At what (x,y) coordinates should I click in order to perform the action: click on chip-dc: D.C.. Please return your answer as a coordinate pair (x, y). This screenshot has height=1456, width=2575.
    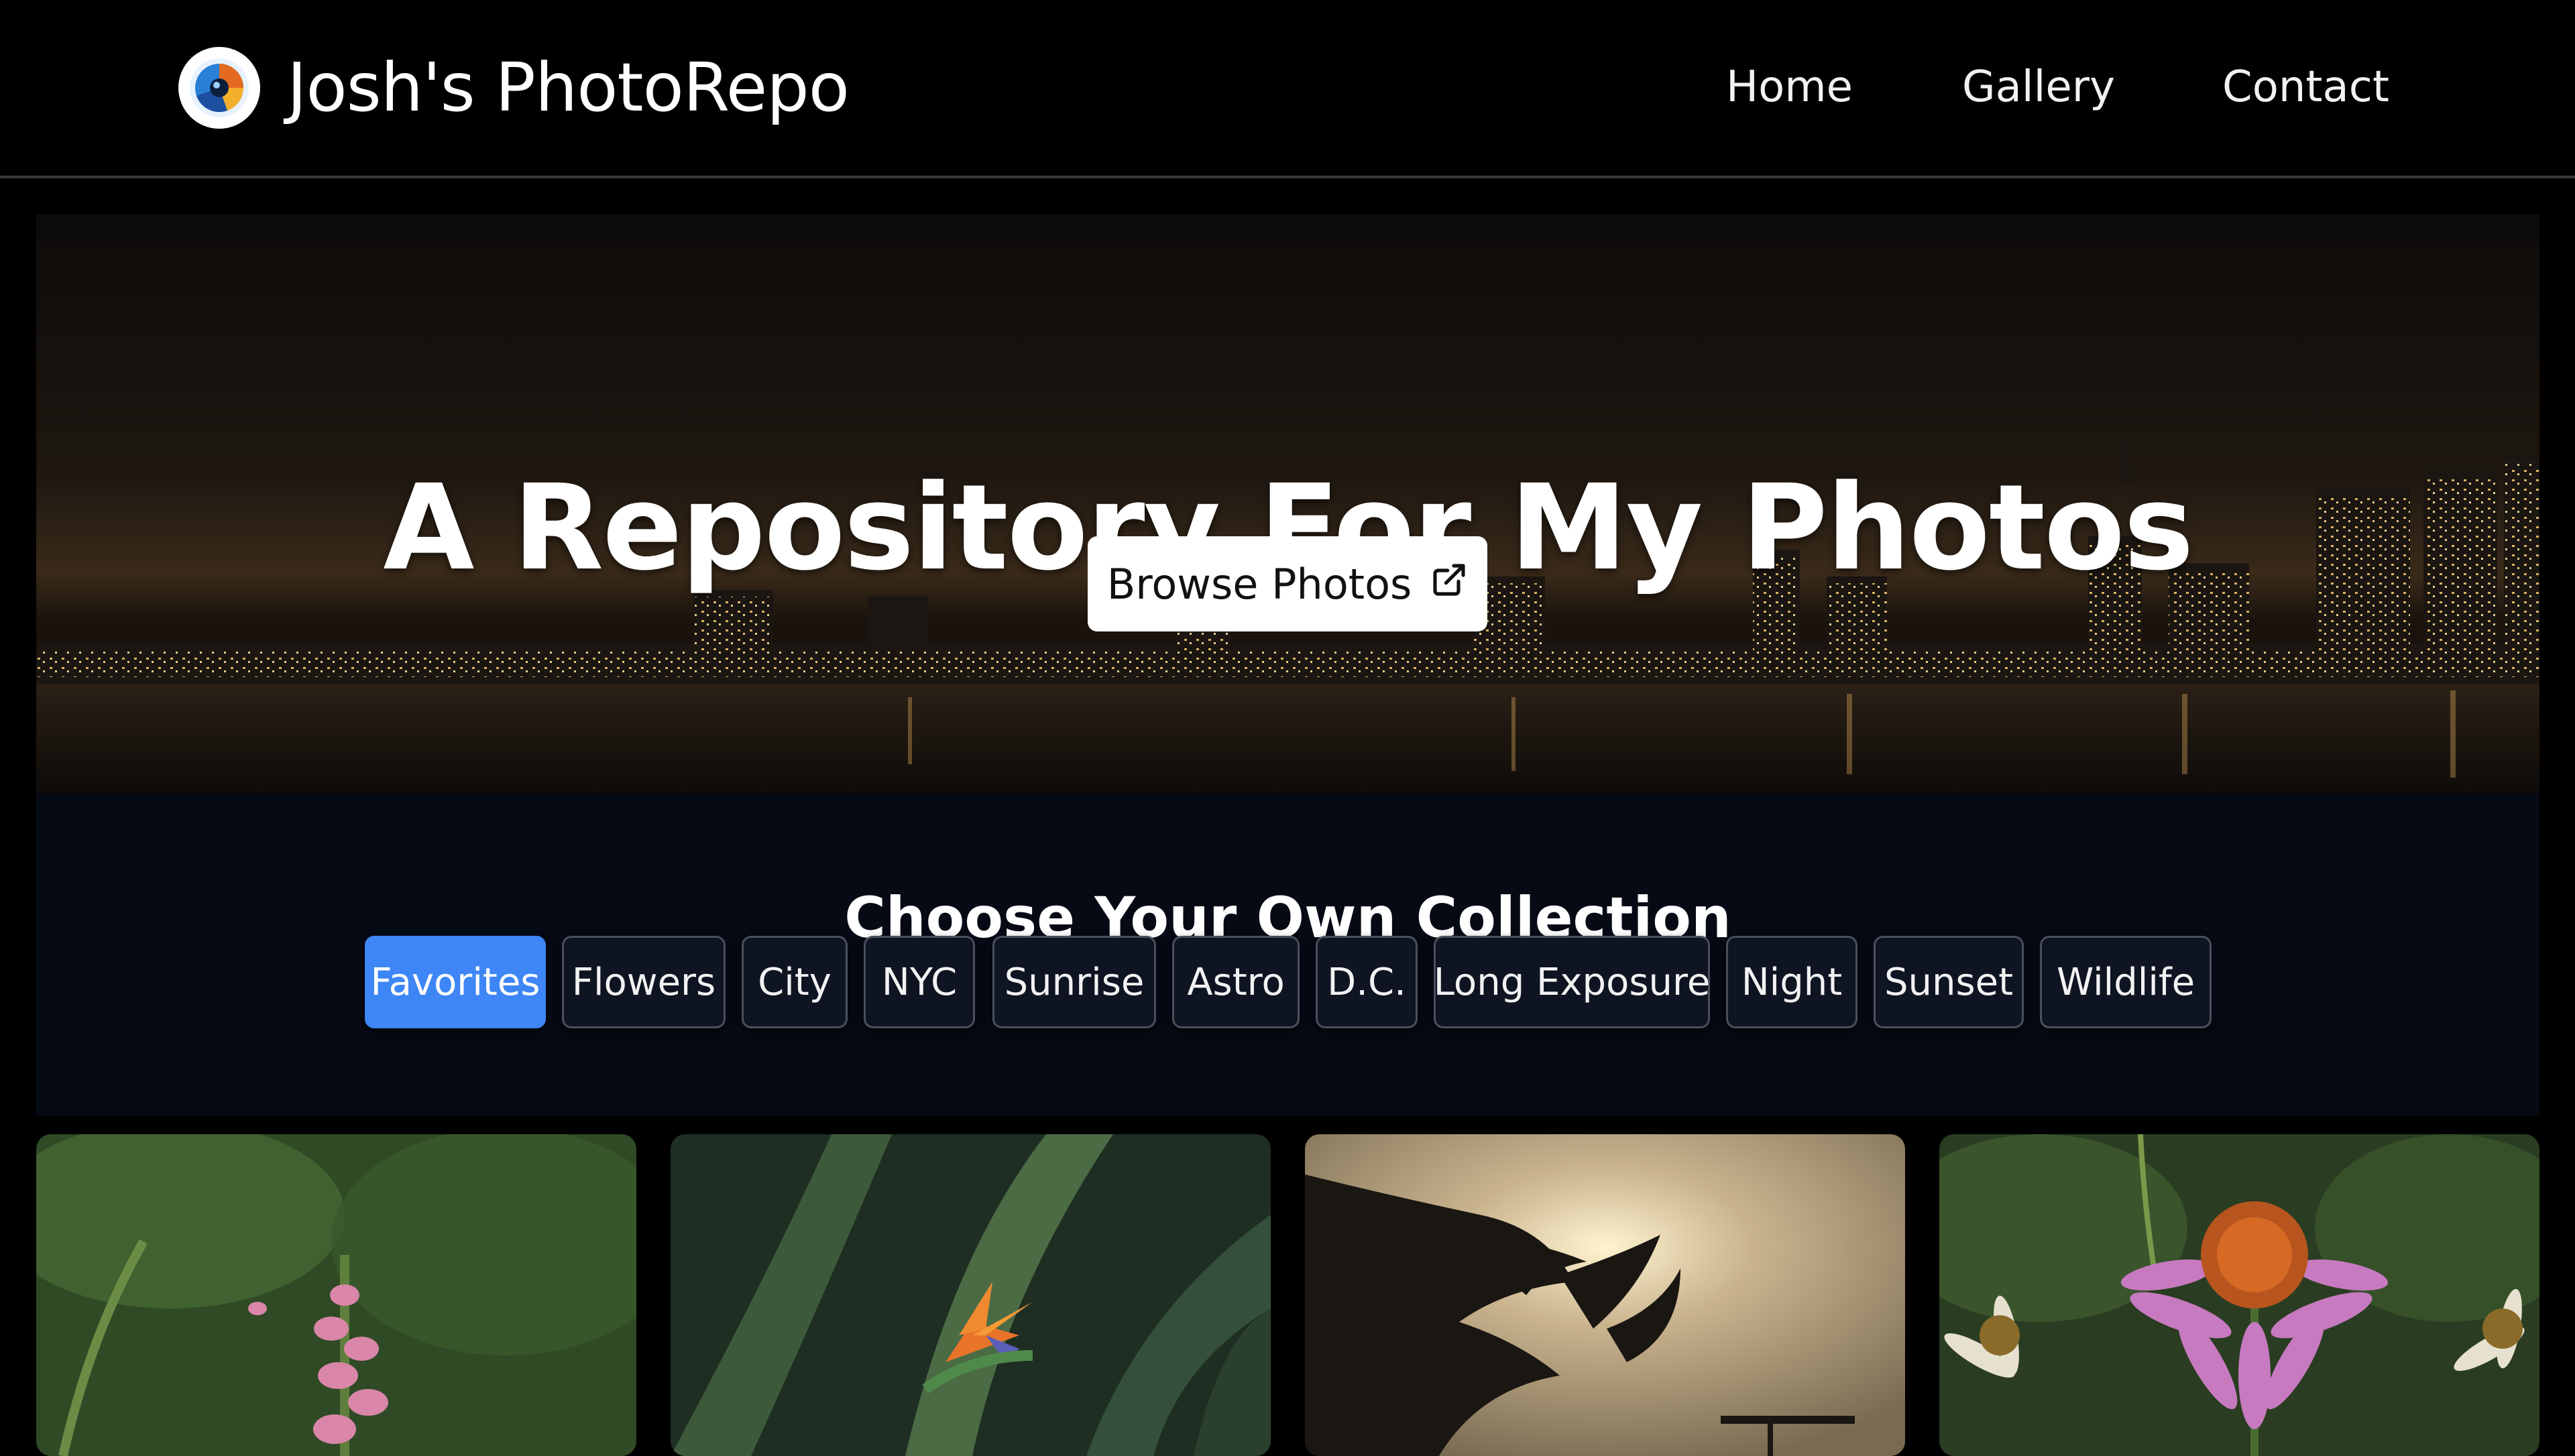
    Looking at the image, I should click on (1367, 982).